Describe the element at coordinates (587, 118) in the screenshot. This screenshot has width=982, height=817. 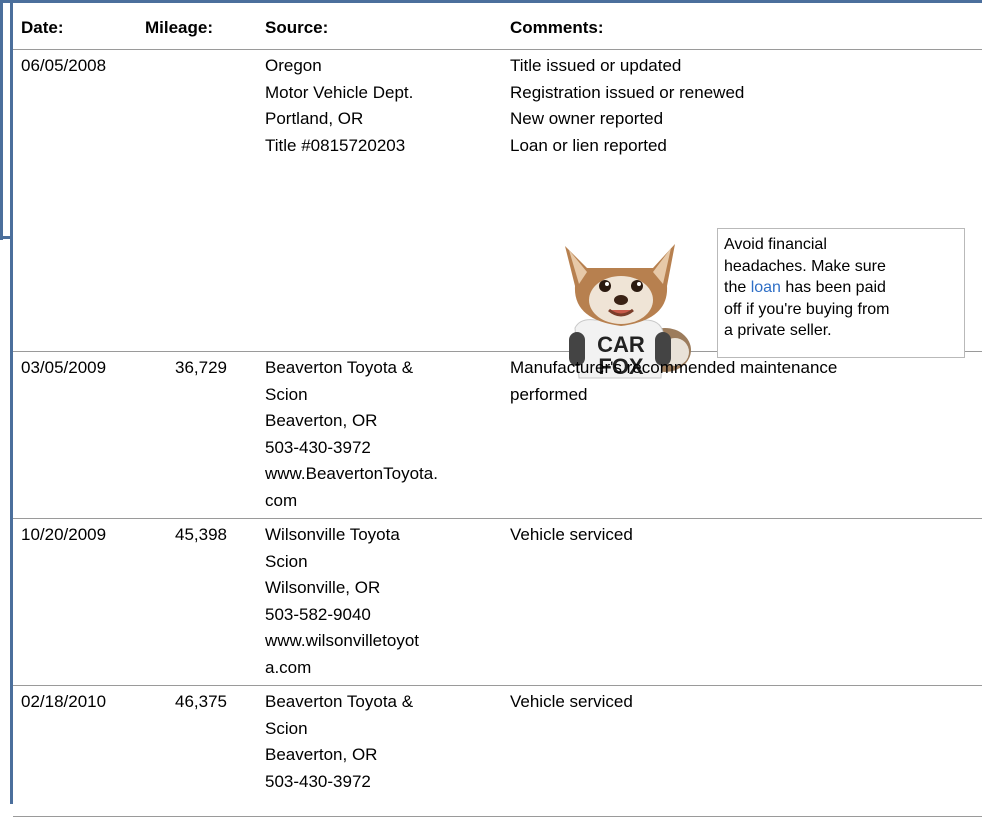
I see `comment-line: New owner reported` at that location.